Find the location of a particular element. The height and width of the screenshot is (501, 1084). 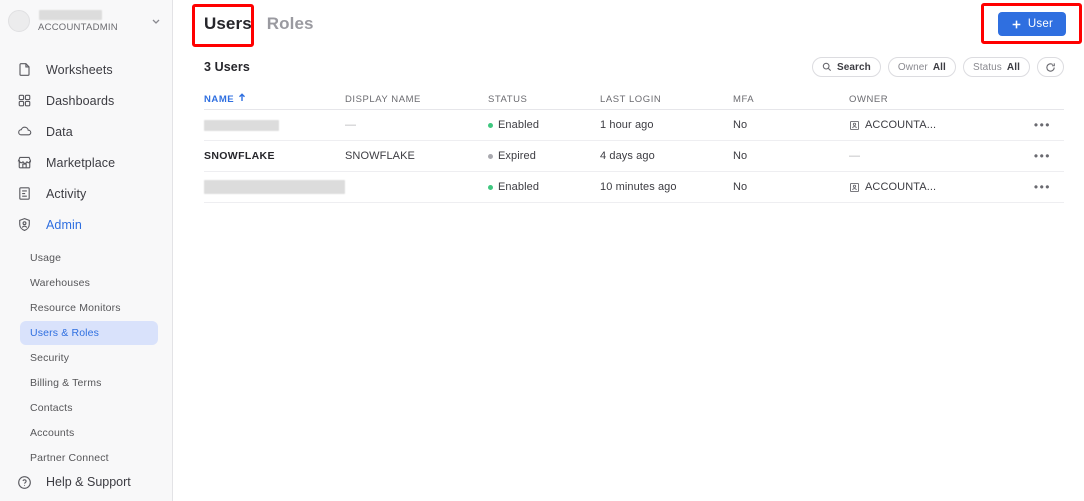

sidebar-item-worksheets: Worksheets is located at coordinates (86, 69).